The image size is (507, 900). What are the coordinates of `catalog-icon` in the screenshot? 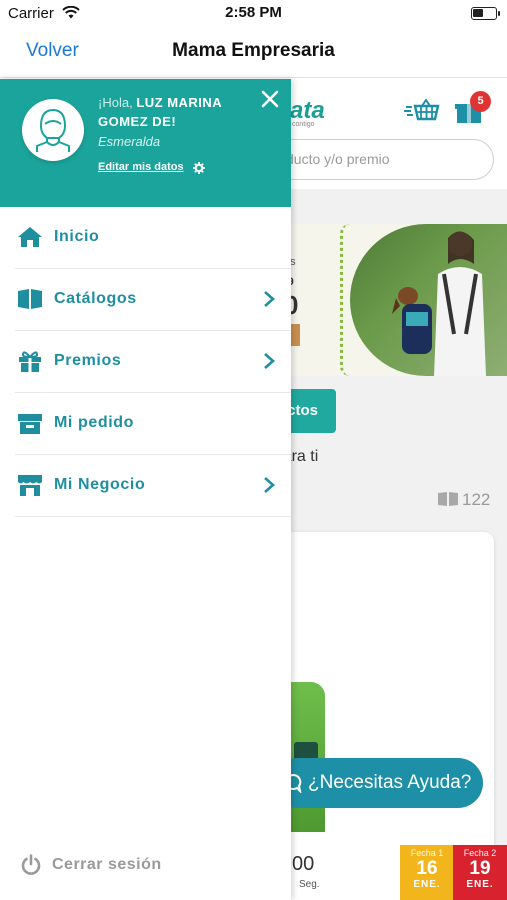 It's located at (448, 501).